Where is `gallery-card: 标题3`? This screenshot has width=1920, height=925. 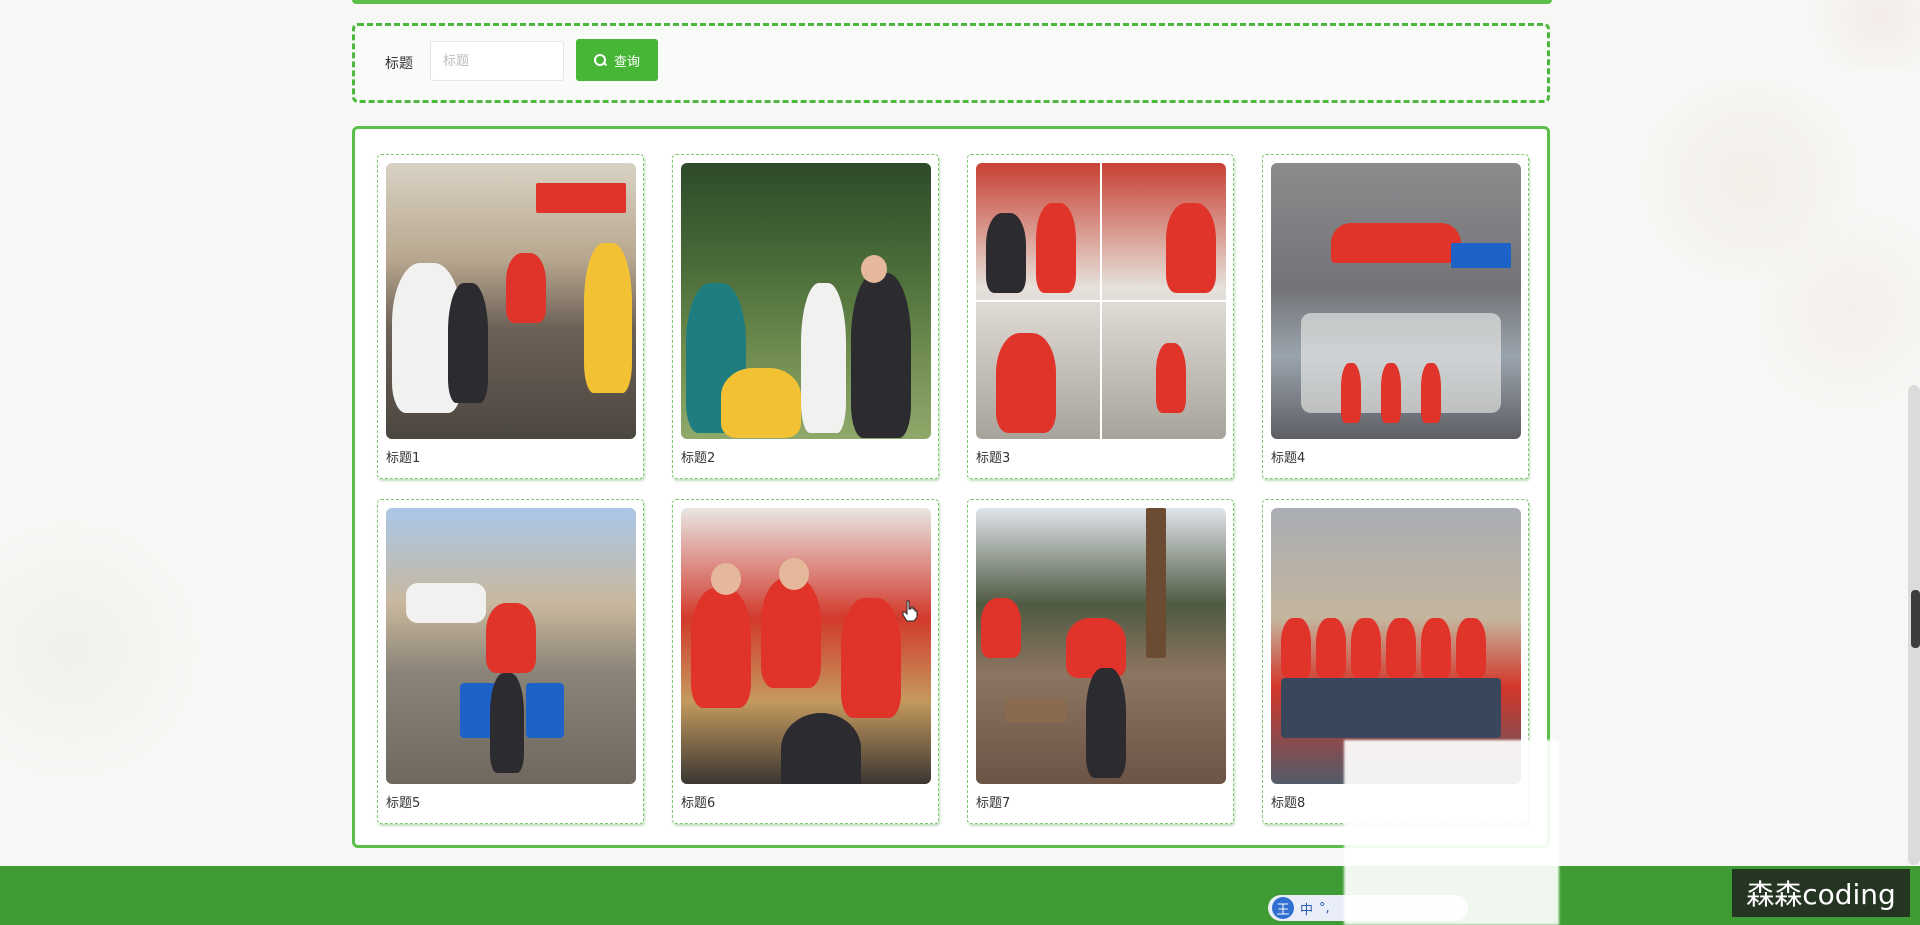 gallery-card: 标题3 is located at coordinates (1100, 316).